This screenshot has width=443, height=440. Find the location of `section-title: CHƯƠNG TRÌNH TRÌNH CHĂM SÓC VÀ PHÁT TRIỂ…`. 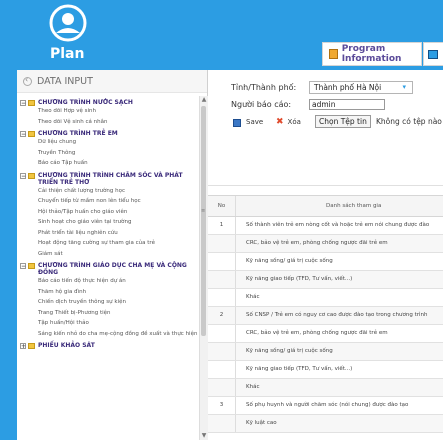

section-title: CHƯƠNG TRÌNH TRÌNH CHĂM SÓC VÀ PHÁT TRIỂ… is located at coordinates (110, 178).